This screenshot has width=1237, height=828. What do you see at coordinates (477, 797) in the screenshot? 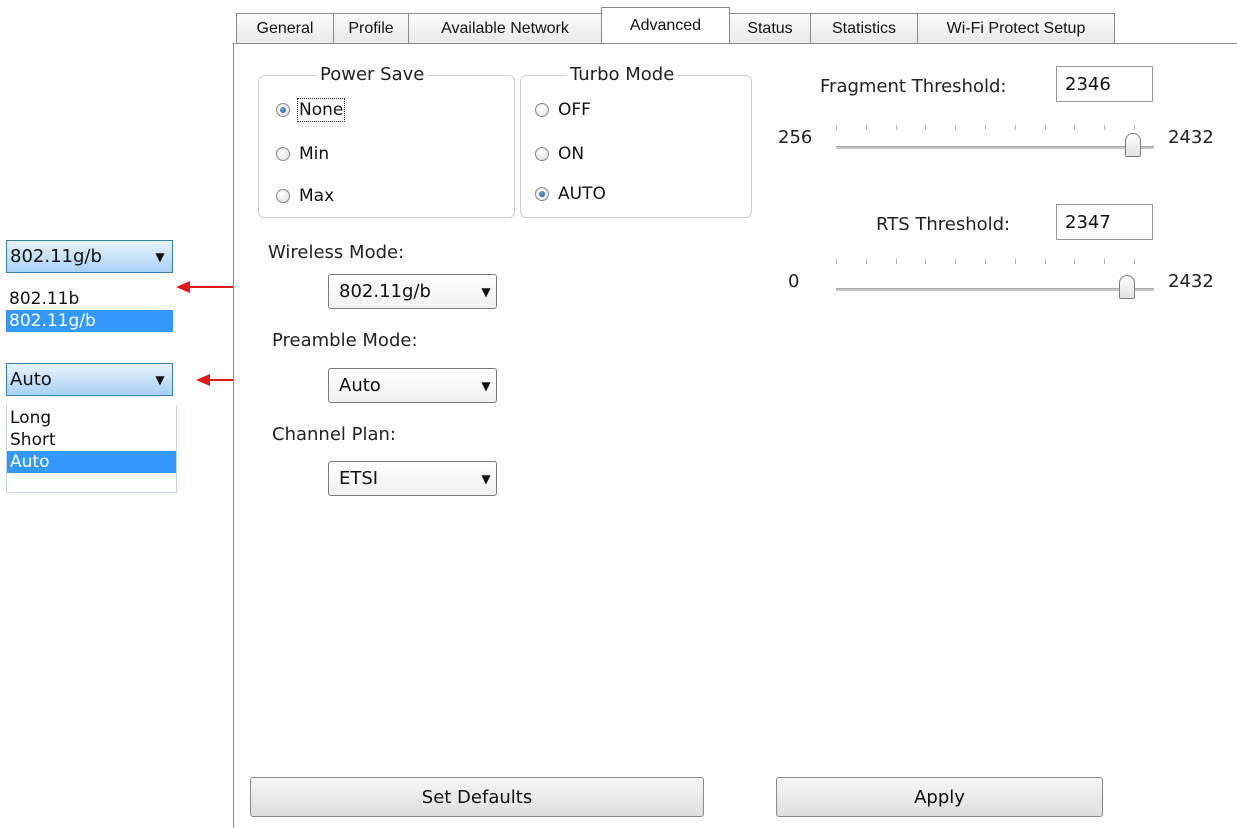
I see `set-defaults-button: Set Defaults` at bounding box center [477, 797].